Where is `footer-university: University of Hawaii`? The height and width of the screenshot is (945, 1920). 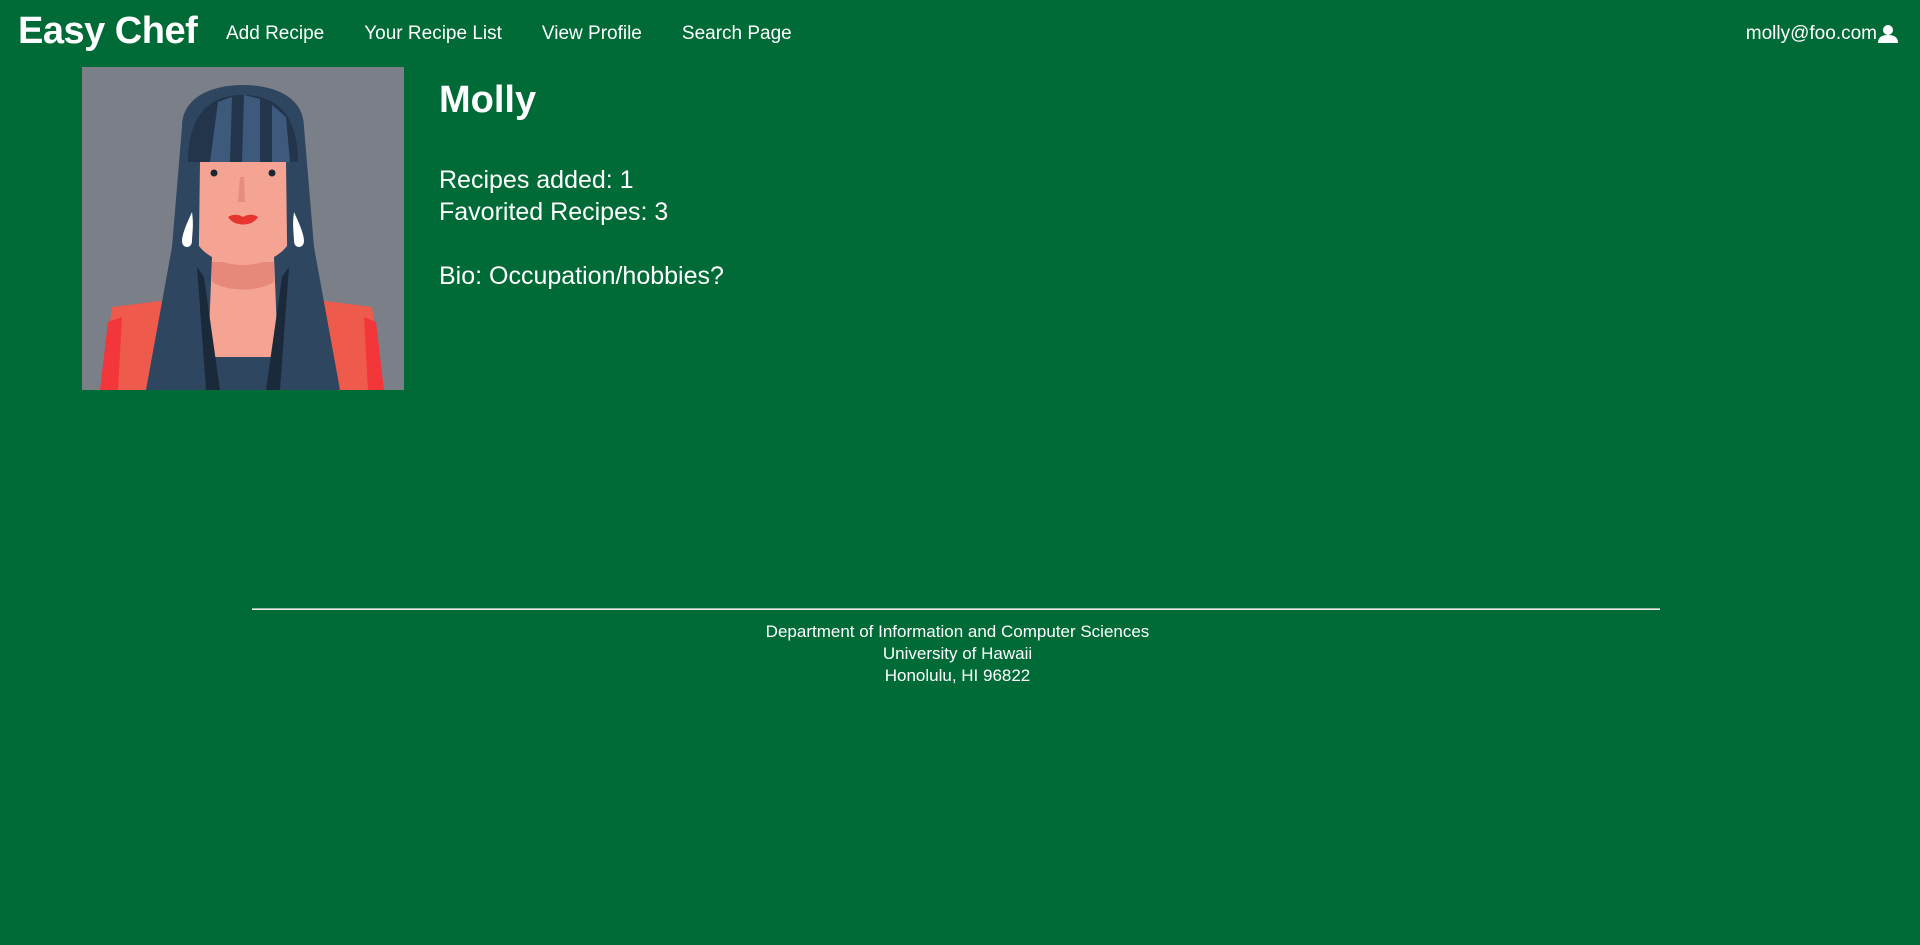 footer-university: University of Hawaii is located at coordinates (957, 653).